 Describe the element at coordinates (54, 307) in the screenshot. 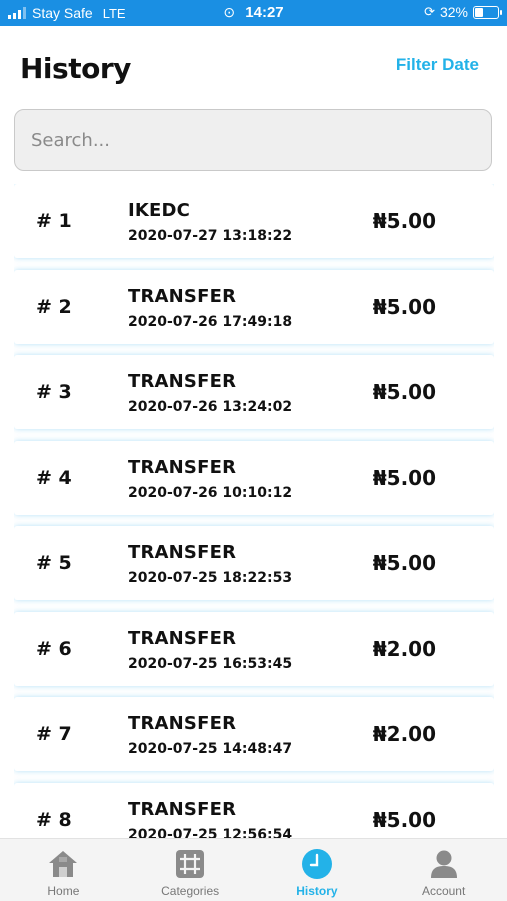

I see `transaction-number: # 2` at that location.